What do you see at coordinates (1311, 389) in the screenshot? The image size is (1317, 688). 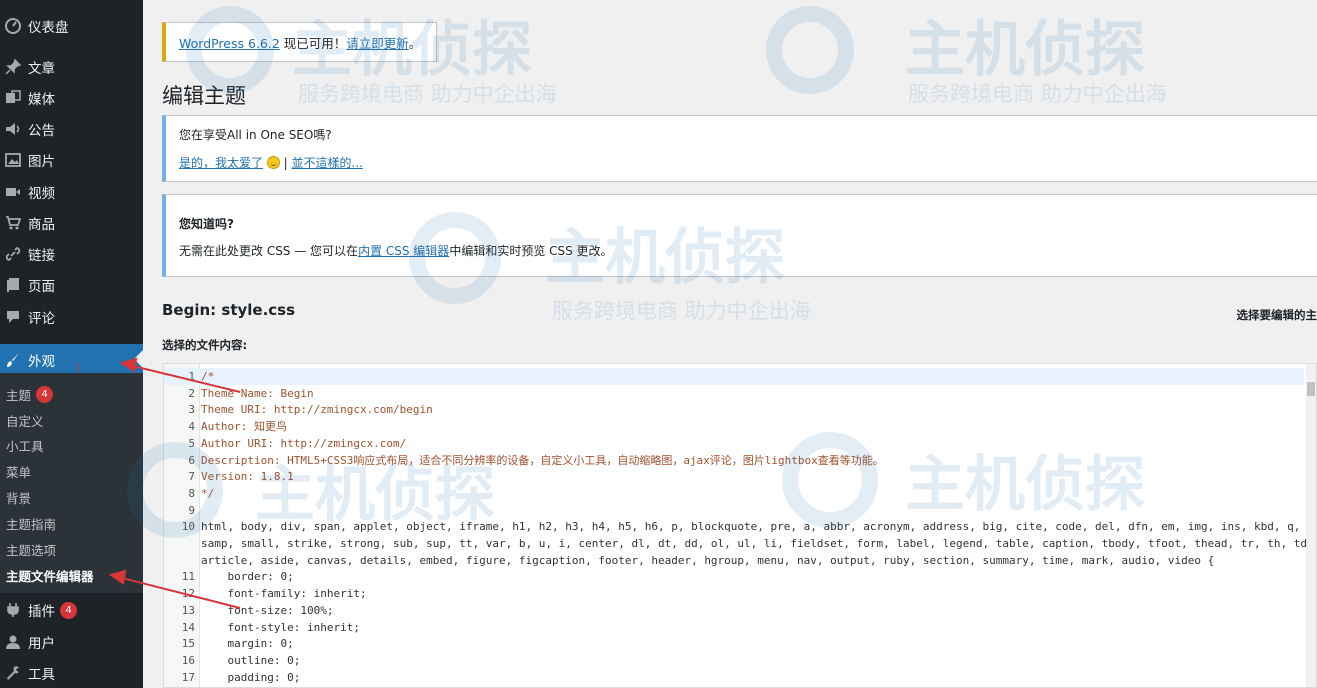 I see `scroll-thumb` at bounding box center [1311, 389].